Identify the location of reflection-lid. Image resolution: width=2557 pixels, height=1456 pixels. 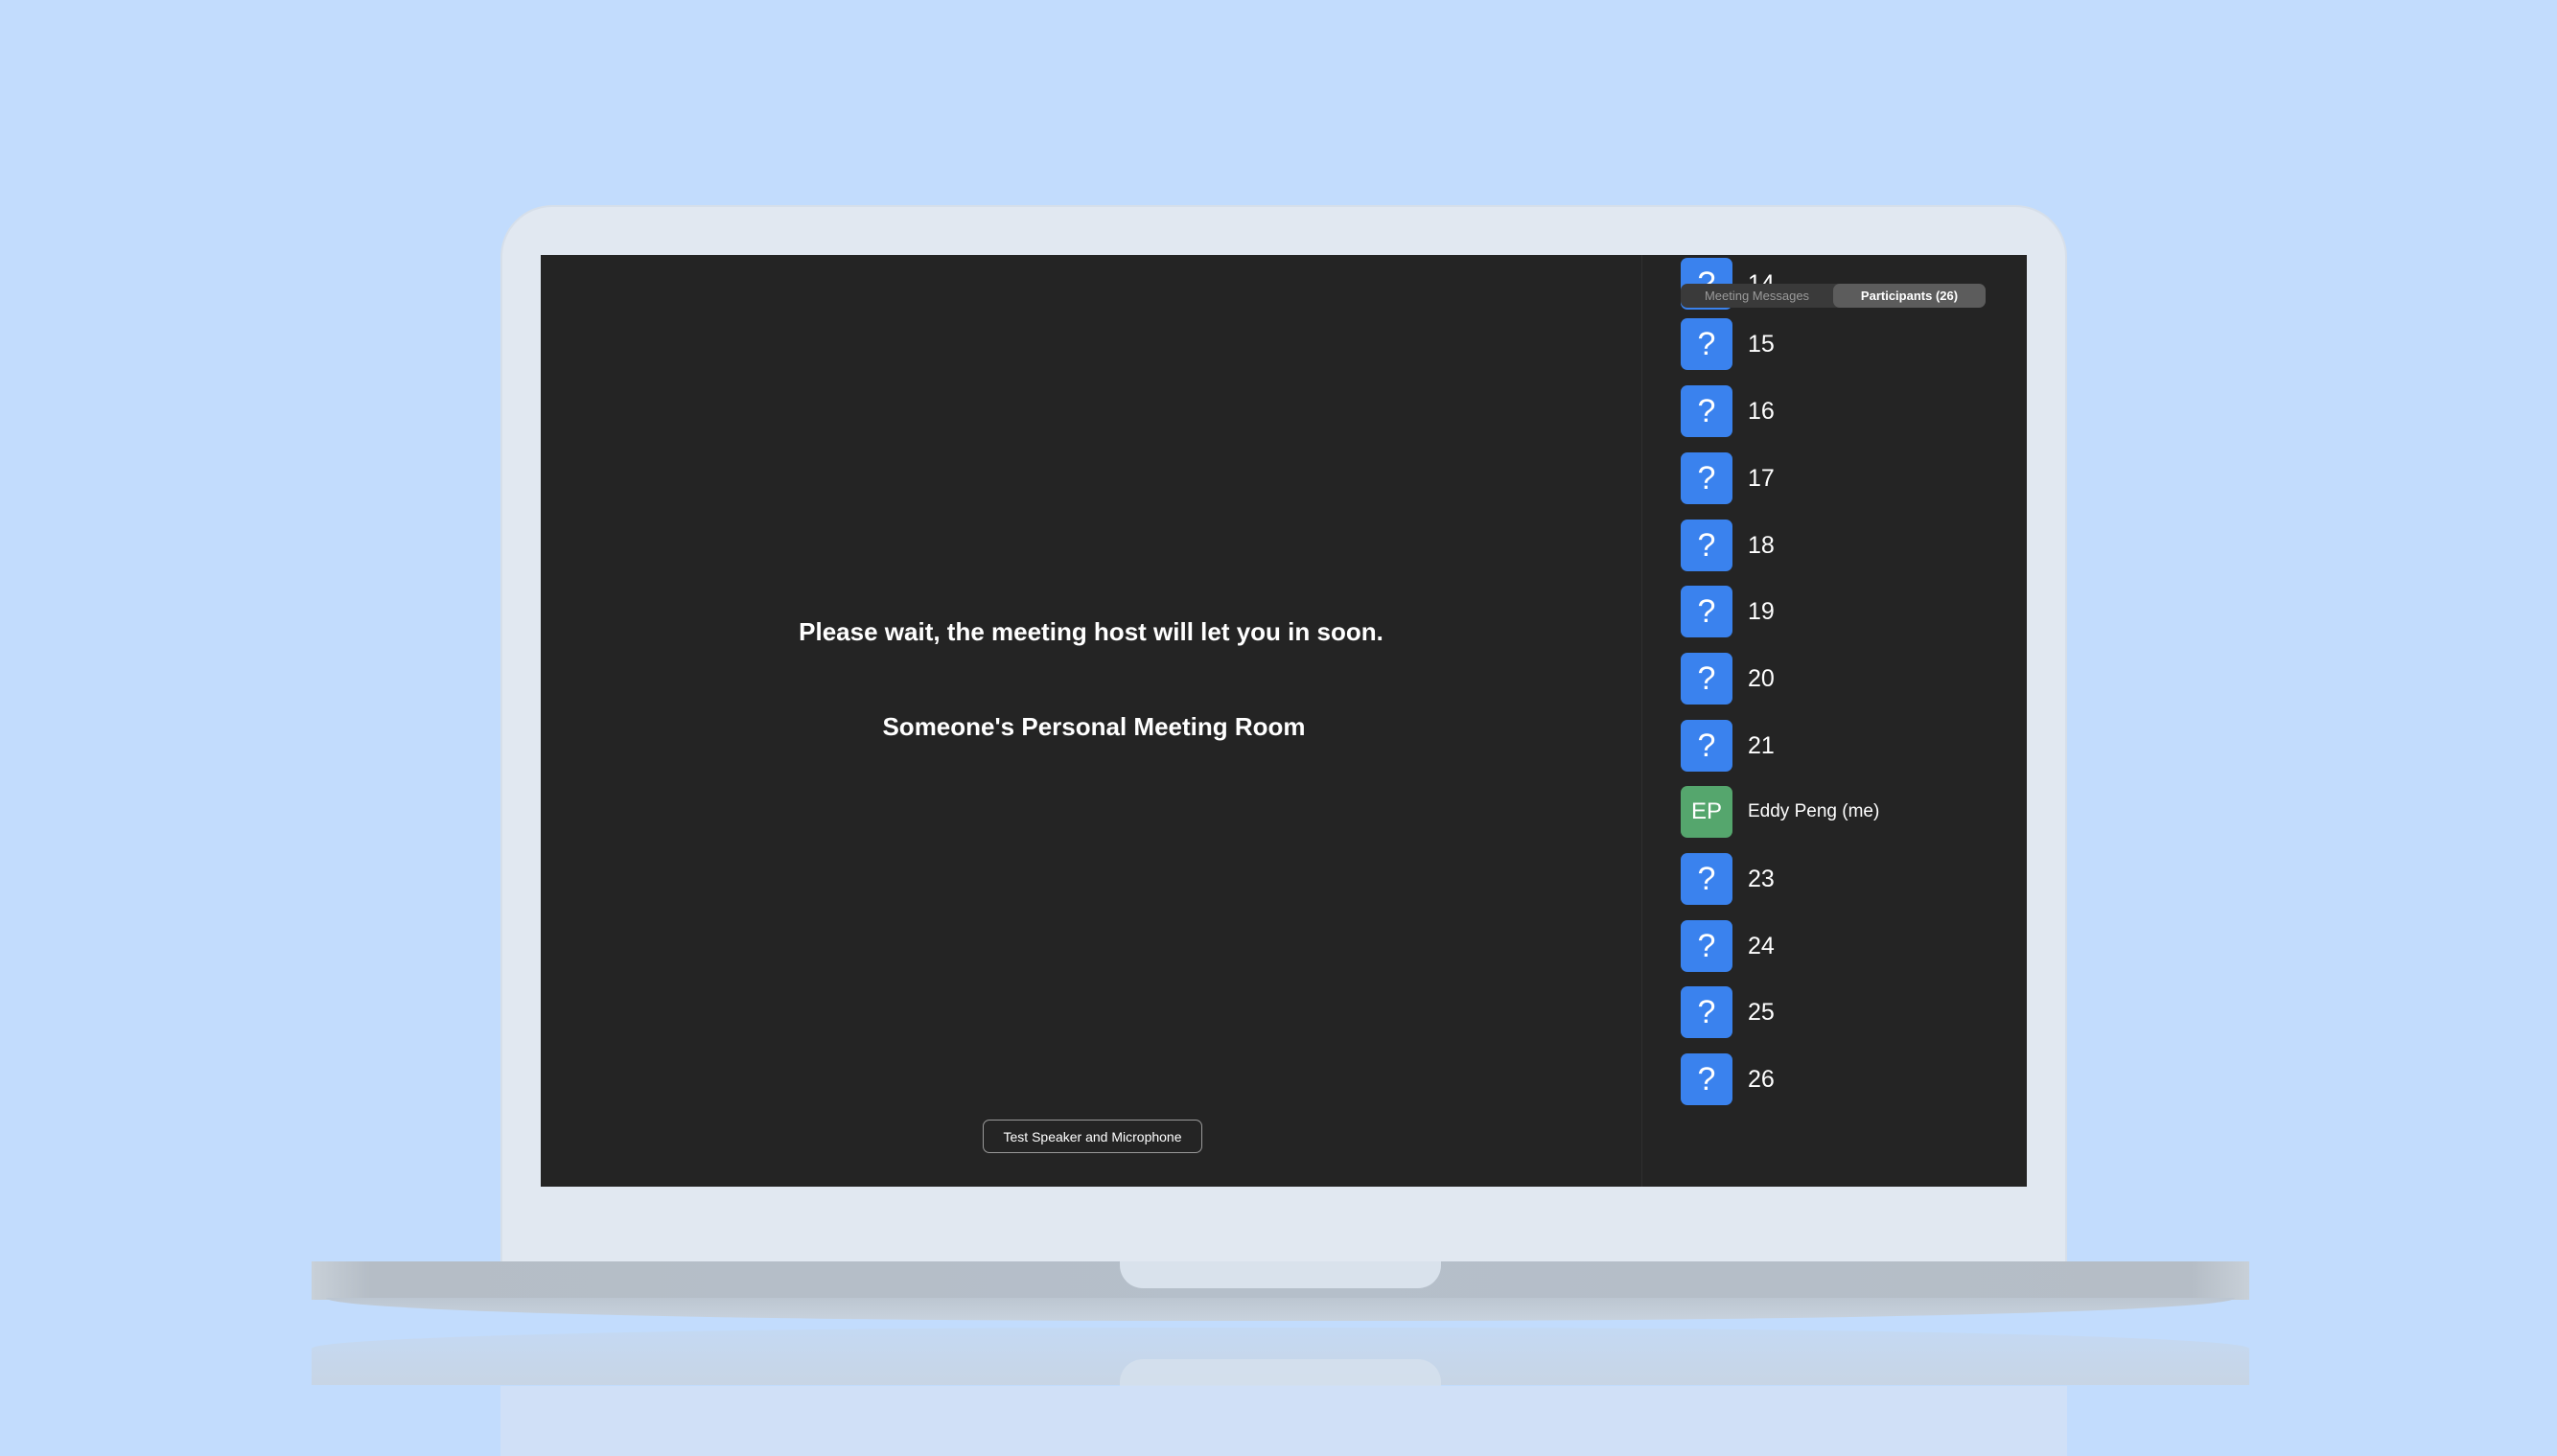
(1284, 1421).